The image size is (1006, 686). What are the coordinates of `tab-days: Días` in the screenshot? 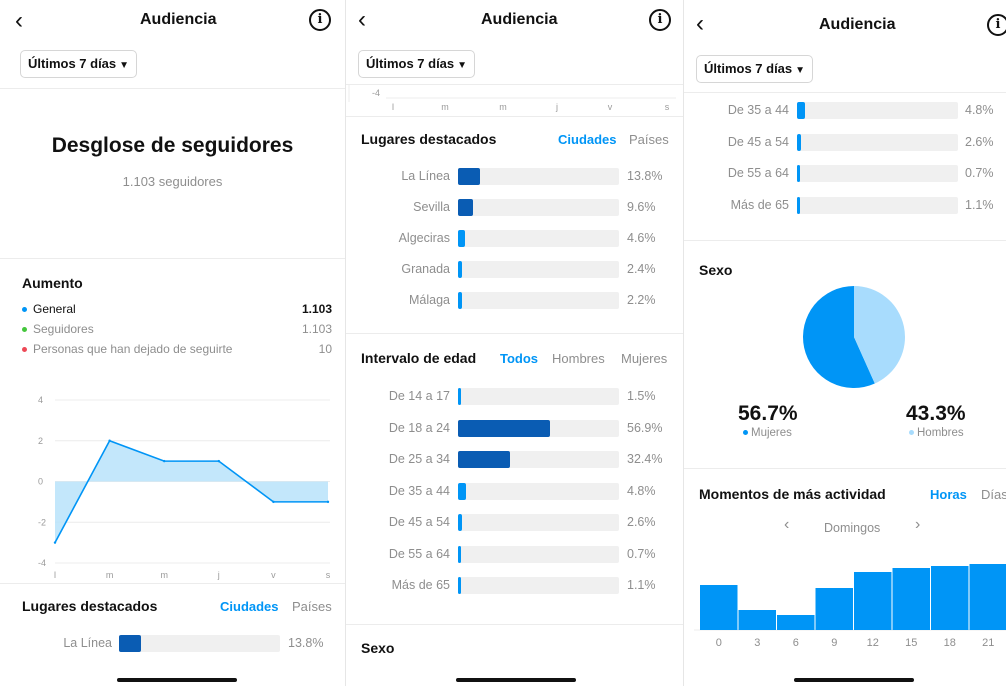 It's located at (993, 494).